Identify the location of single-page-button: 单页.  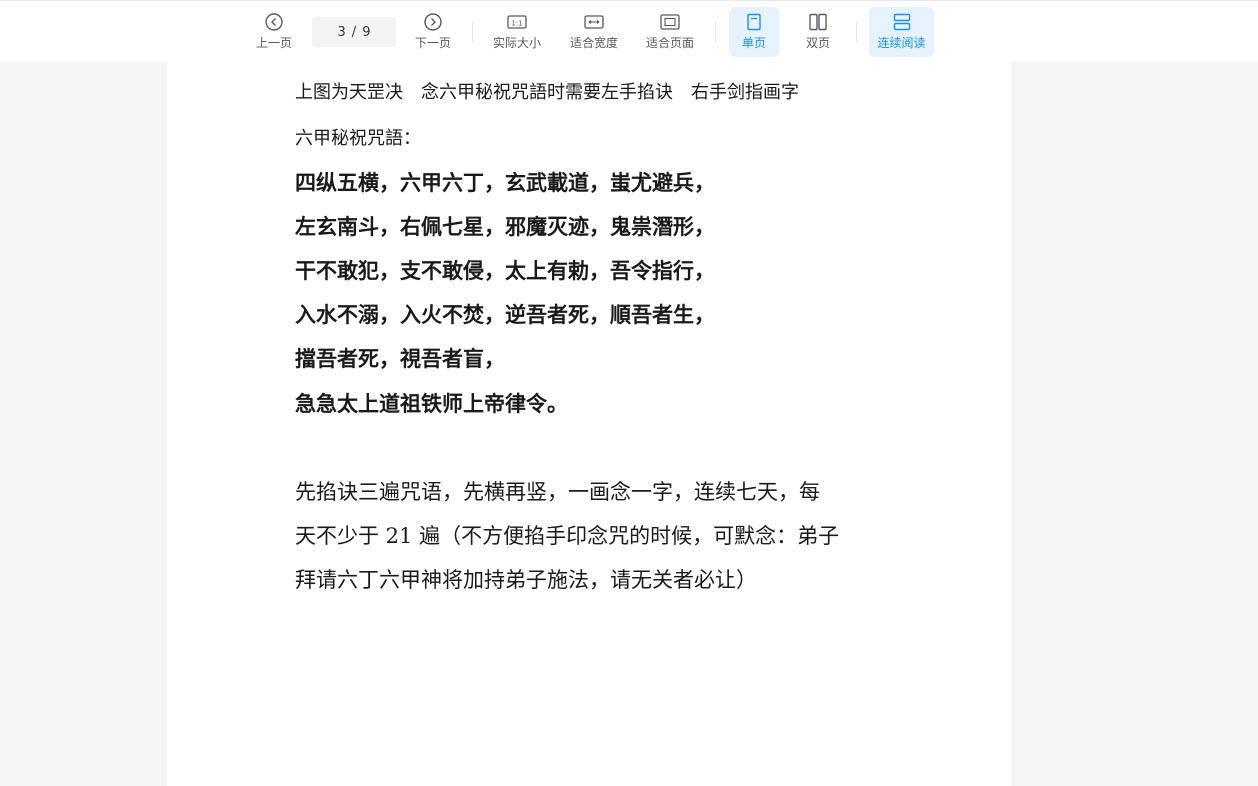
(754, 32).